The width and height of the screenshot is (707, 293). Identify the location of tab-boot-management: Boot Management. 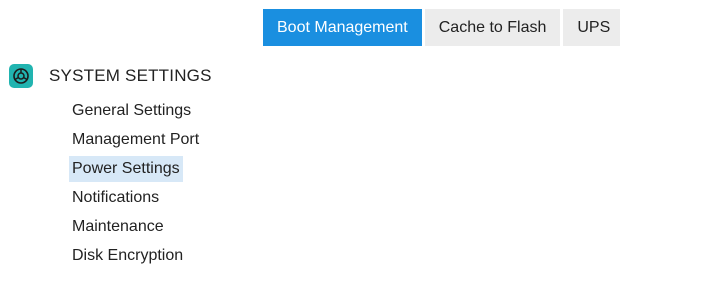
(342, 27).